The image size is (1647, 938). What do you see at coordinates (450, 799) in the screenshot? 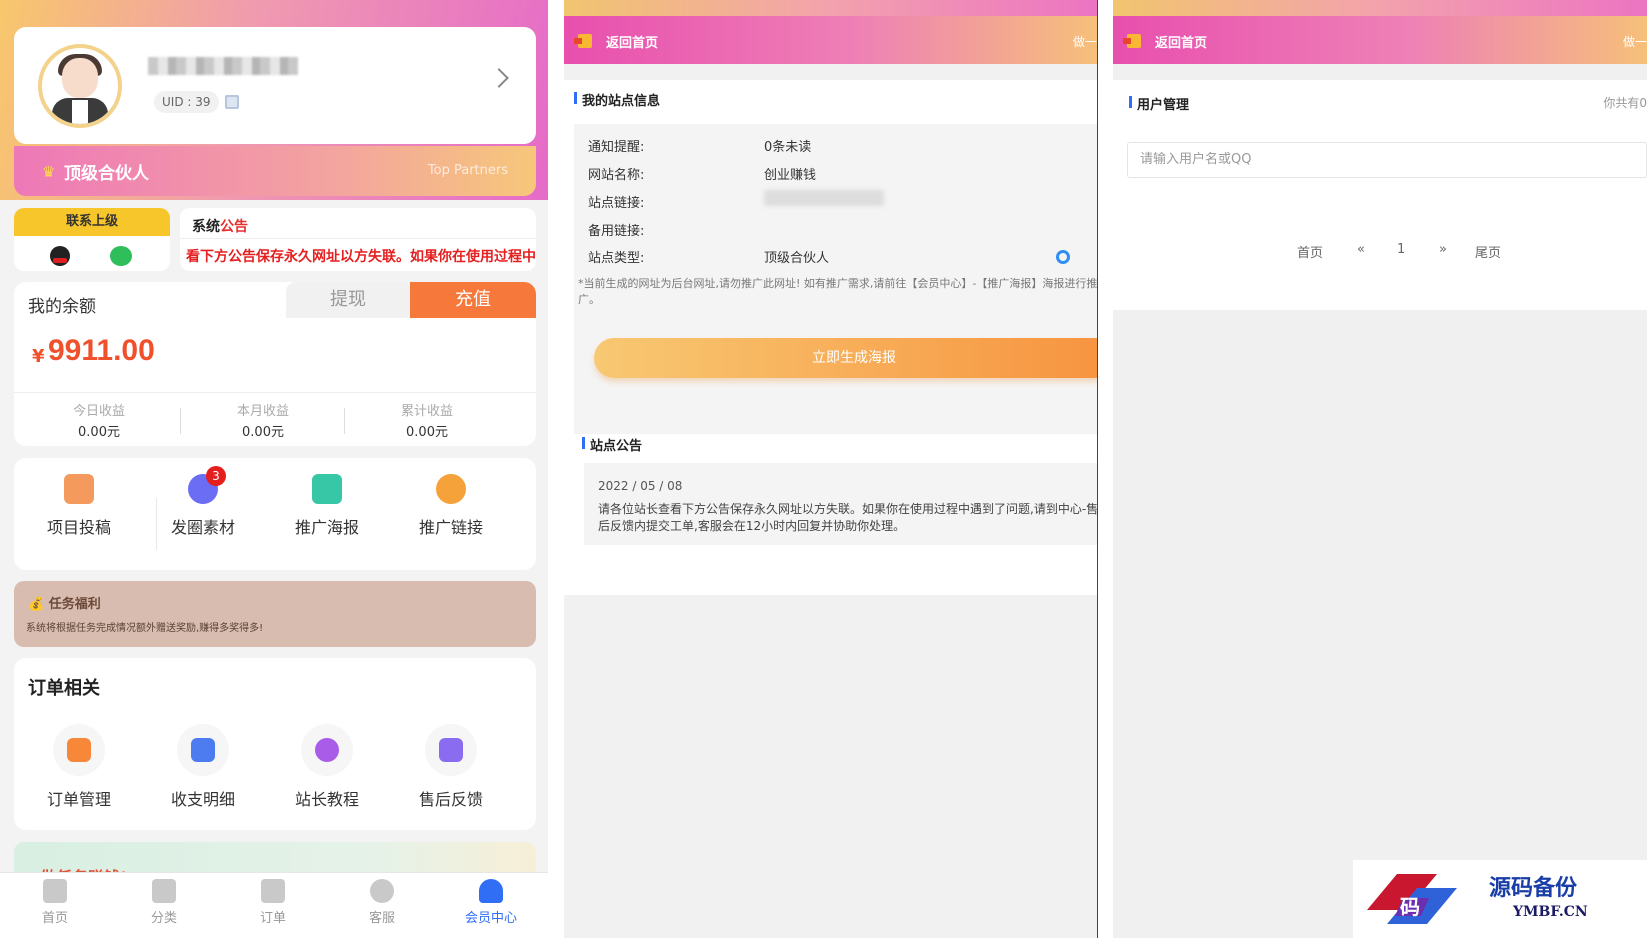
I see `order-item-label: 售后反馈` at bounding box center [450, 799].